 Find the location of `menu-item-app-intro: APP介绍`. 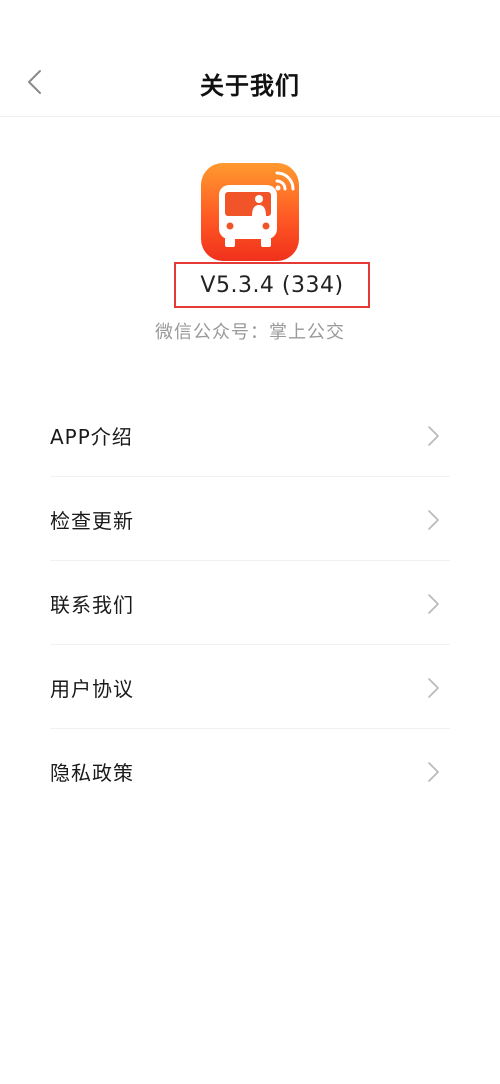

menu-item-app-intro: APP介绍 is located at coordinates (250, 435).